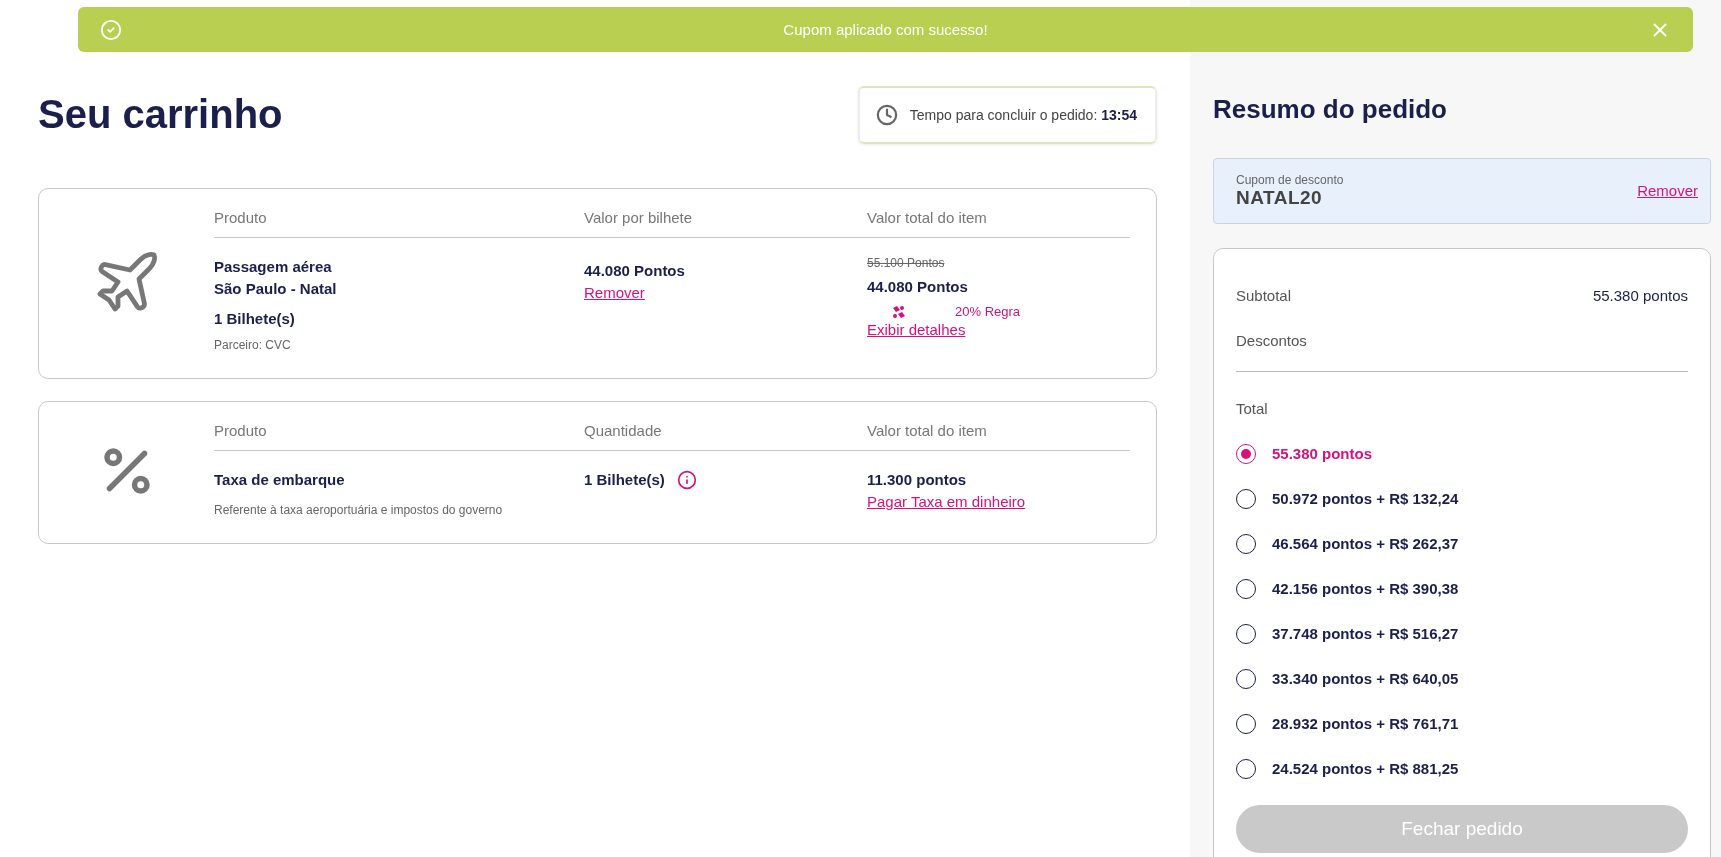  Describe the element at coordinates (686, 480) in the screenshot. I see `info-icon` at that location.